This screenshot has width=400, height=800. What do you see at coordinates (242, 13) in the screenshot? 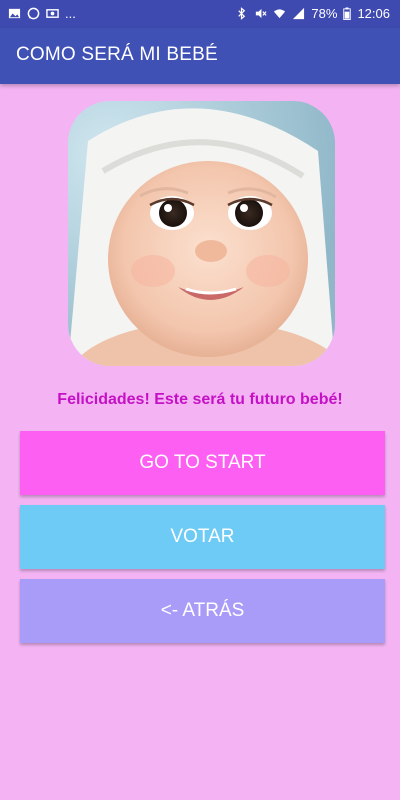
I see `bluetooth-icon` at bounding box center [242, 13].